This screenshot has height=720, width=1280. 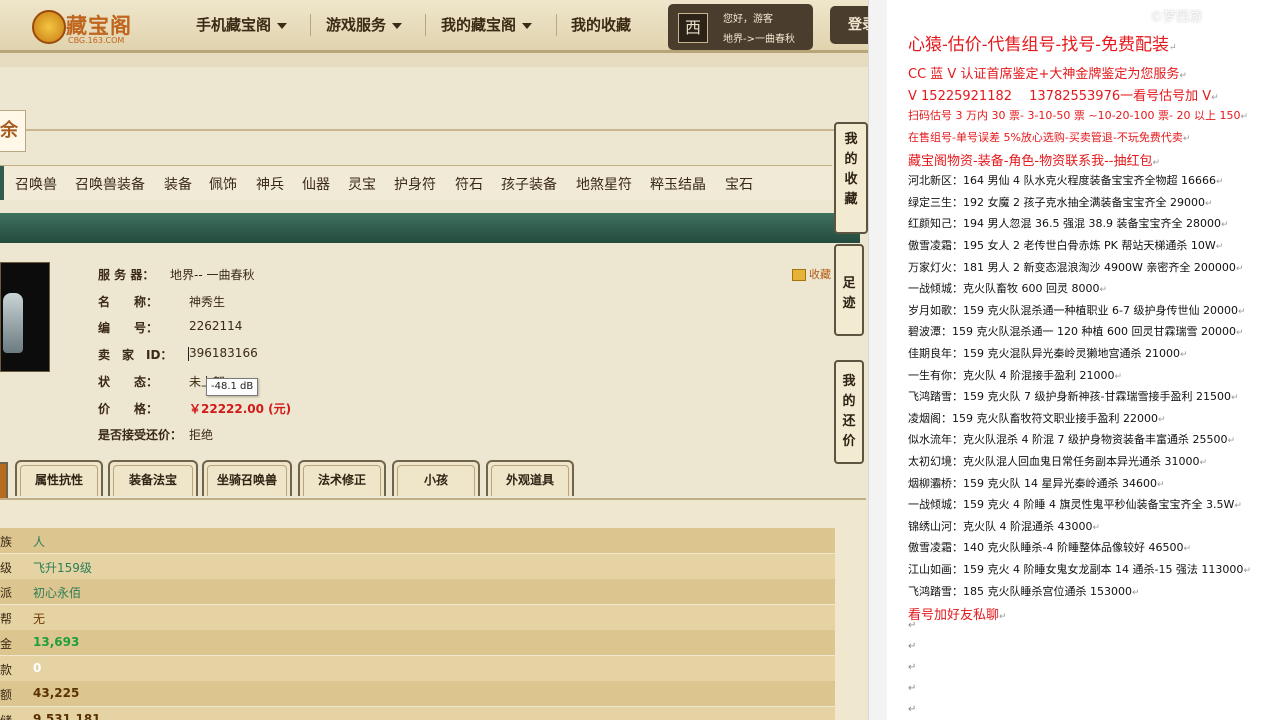 What do you see at coordinates (601, 24) in the screenshot?
I see `nav-my-favorites: 我的收藏` at bounding box center [601, 24].